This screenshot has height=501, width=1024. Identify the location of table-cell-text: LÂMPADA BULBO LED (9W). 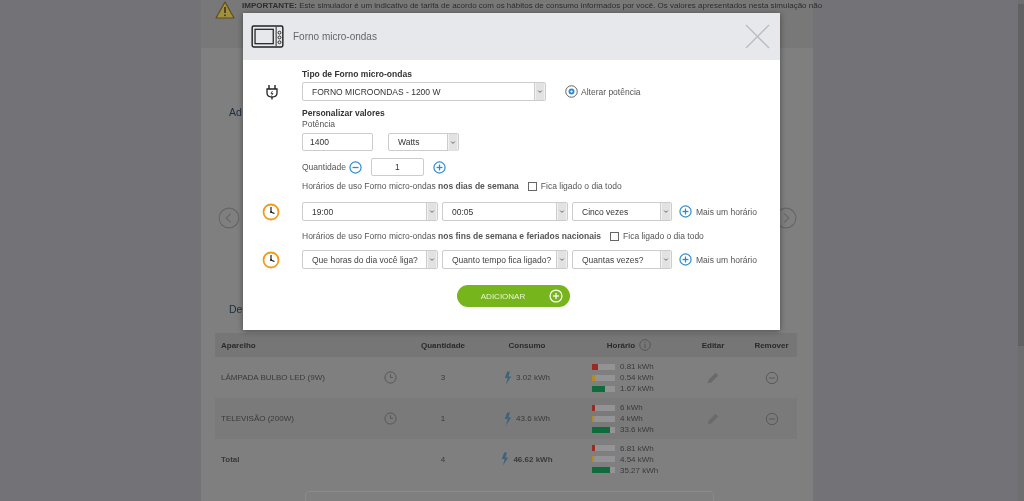
(273, 377).